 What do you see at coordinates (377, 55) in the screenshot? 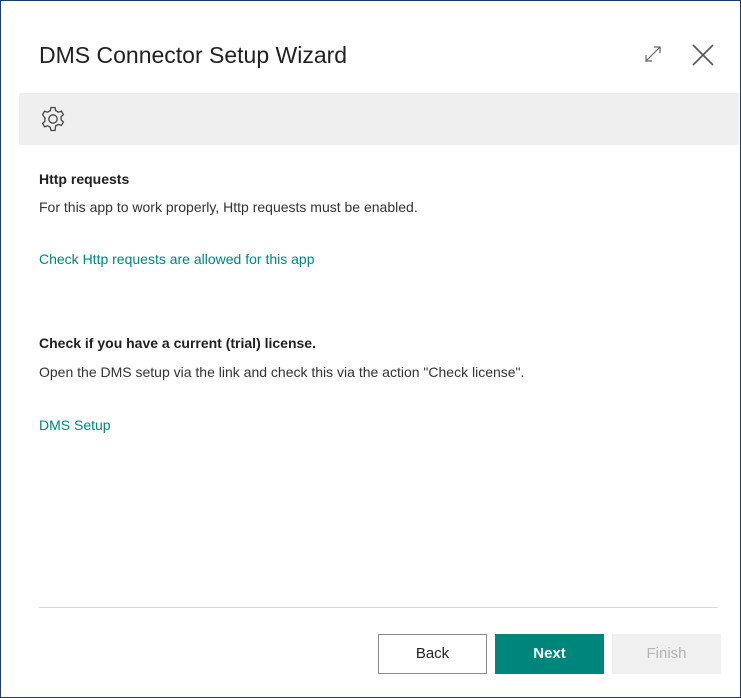
I see `dialog-header: DMS Connector Setup Wizard` at bounding box center [377, 55].